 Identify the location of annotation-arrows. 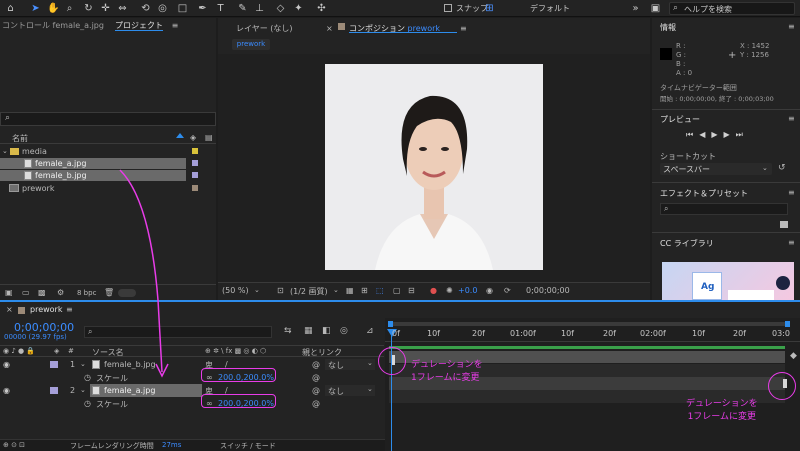
(144, 273).